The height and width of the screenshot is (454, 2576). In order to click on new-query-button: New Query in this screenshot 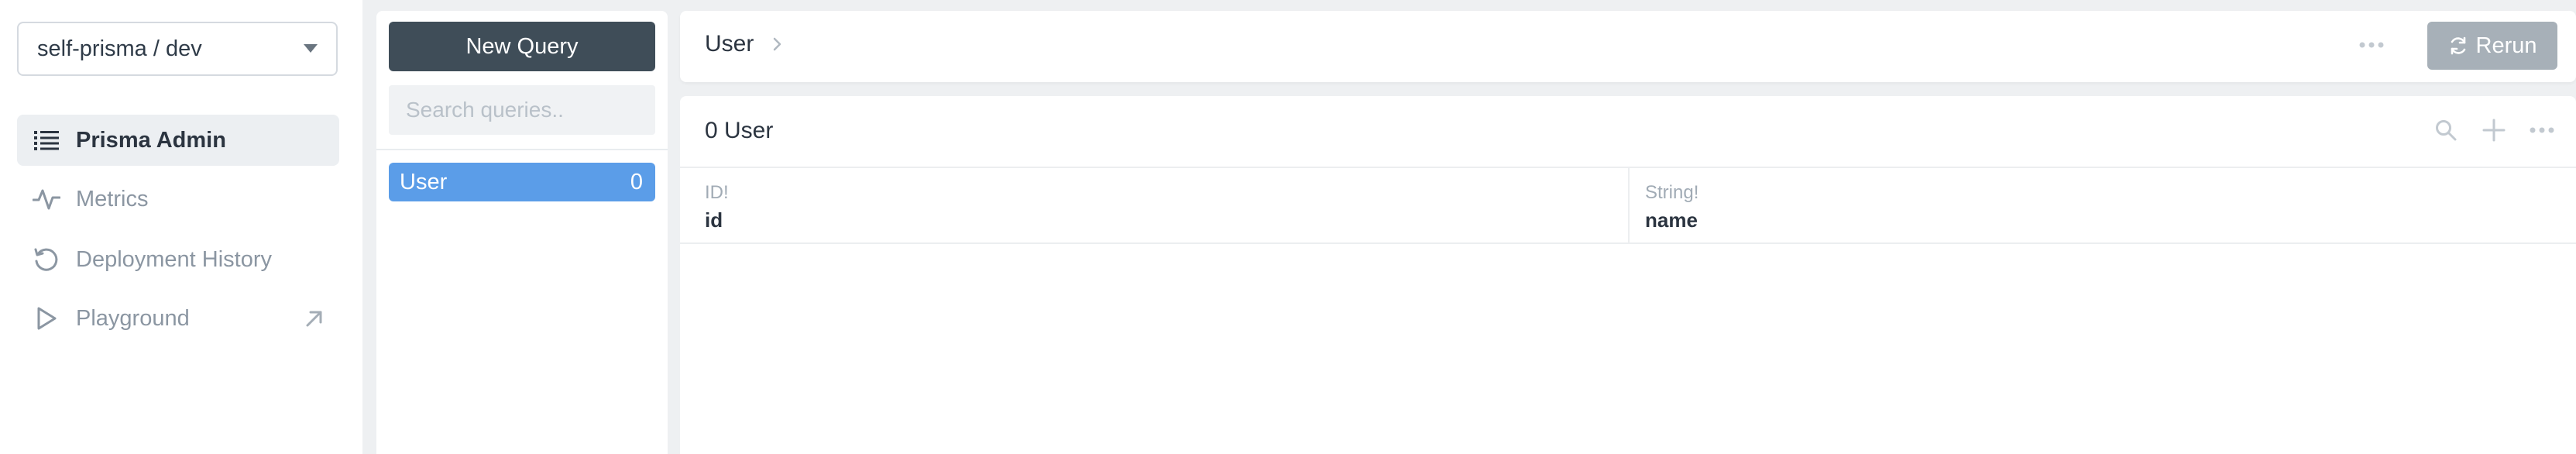, I will do `click(522, 46)`.